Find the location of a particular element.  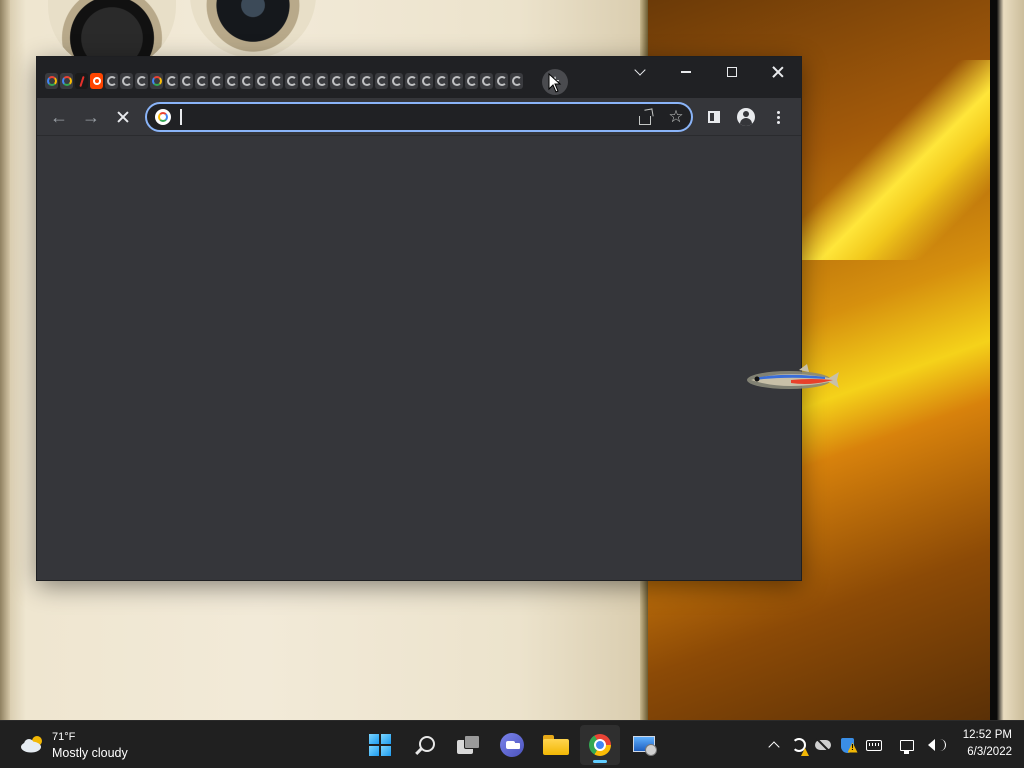

file-explorer-button is located at coordinates (556, 745).